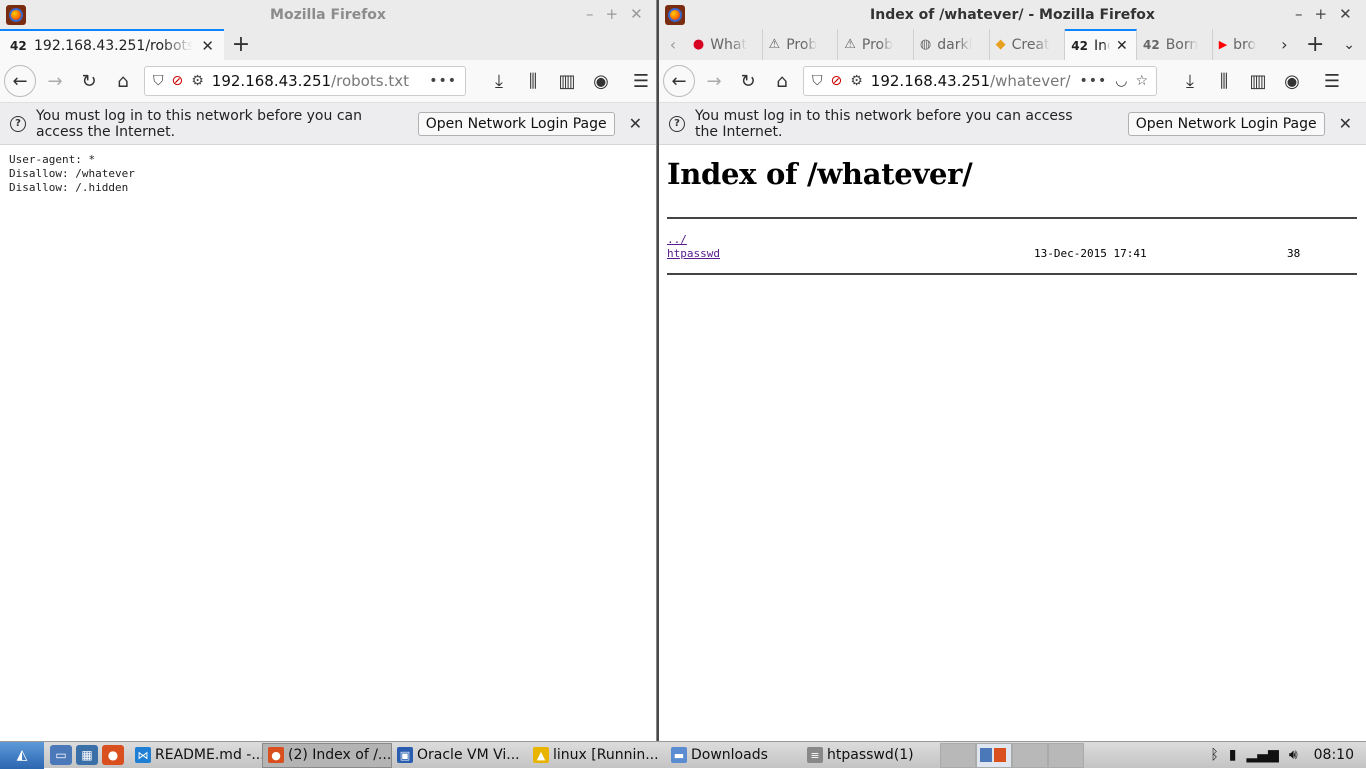 The height and width of the screenshot is (769, 1366). What do you see at coordinates (677, 123) in the screenshot?
I see `question-icon: ?` at bounding box center [677, 123].